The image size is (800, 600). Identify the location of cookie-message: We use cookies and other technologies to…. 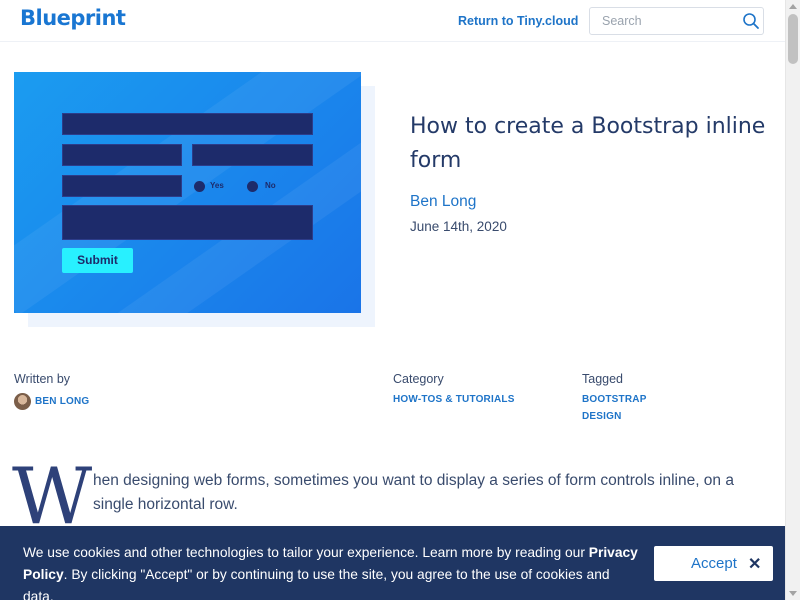
(330, 571).